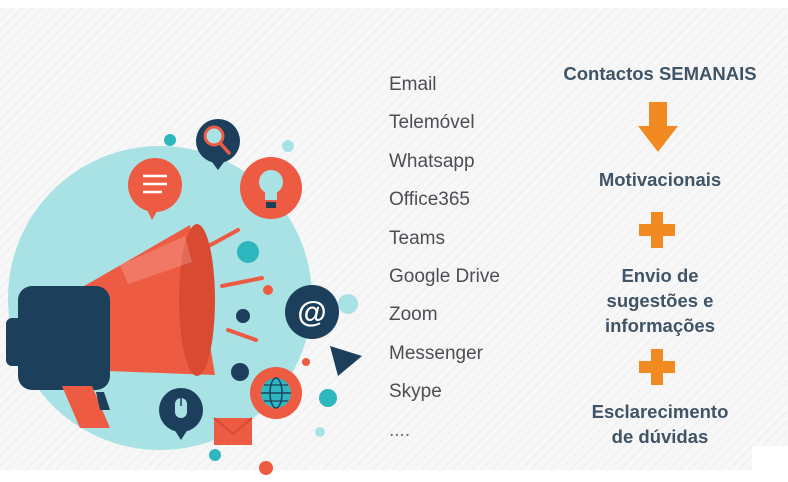 Image resolution: width=788 pixels, height=482 pixels. Describe the element at coordinates (271, 188) in the screenshot. I see `lightbulb-icon` at that location.